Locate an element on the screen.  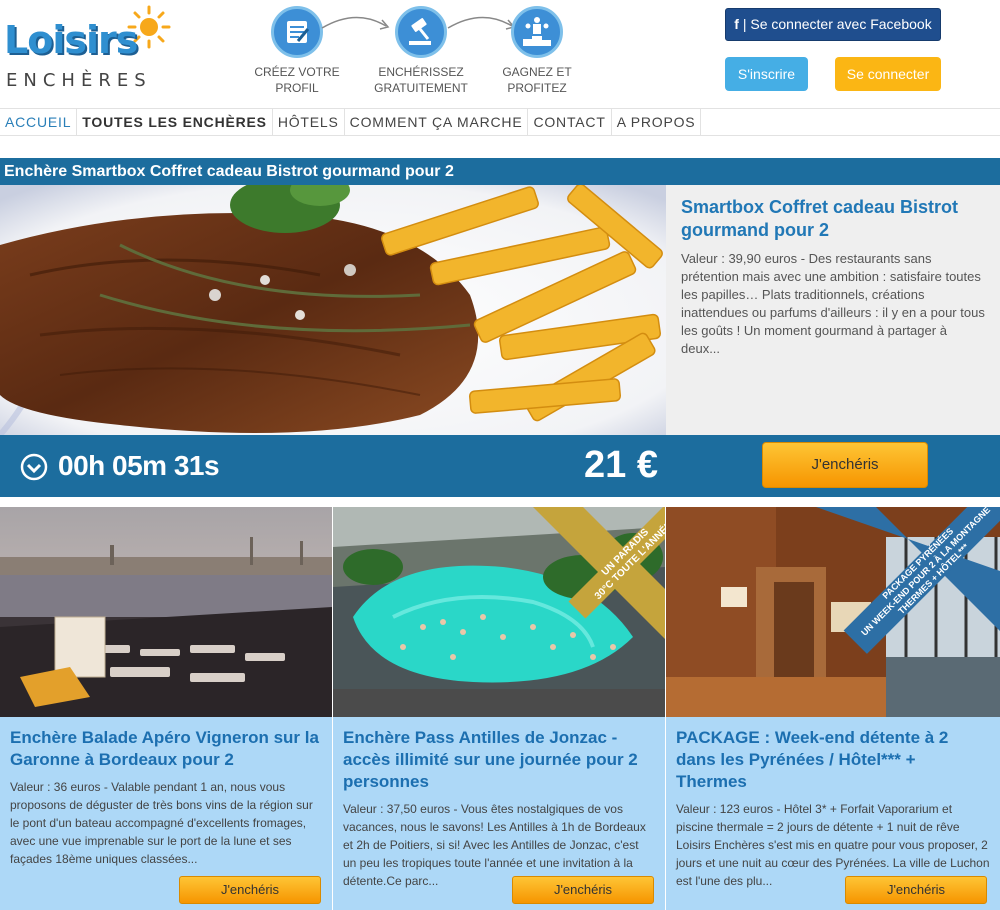
login-button: Se connecter is located at coordinates (888, 74).